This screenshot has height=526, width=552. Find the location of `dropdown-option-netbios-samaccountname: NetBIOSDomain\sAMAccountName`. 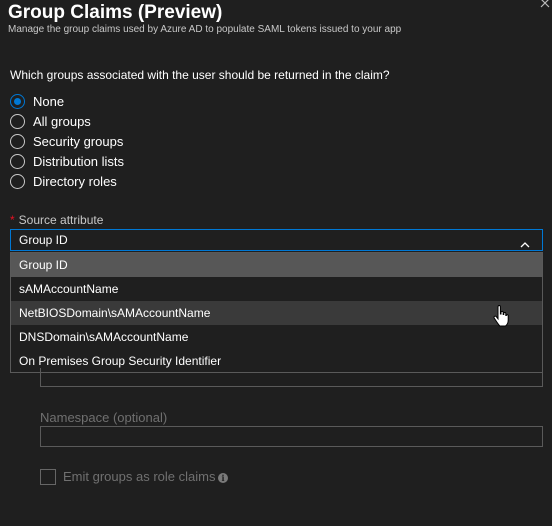

dropdown-option-netbios-samaccountname: NetBIOSDomain\sAMAccountName is located at coordinates (276, 313).